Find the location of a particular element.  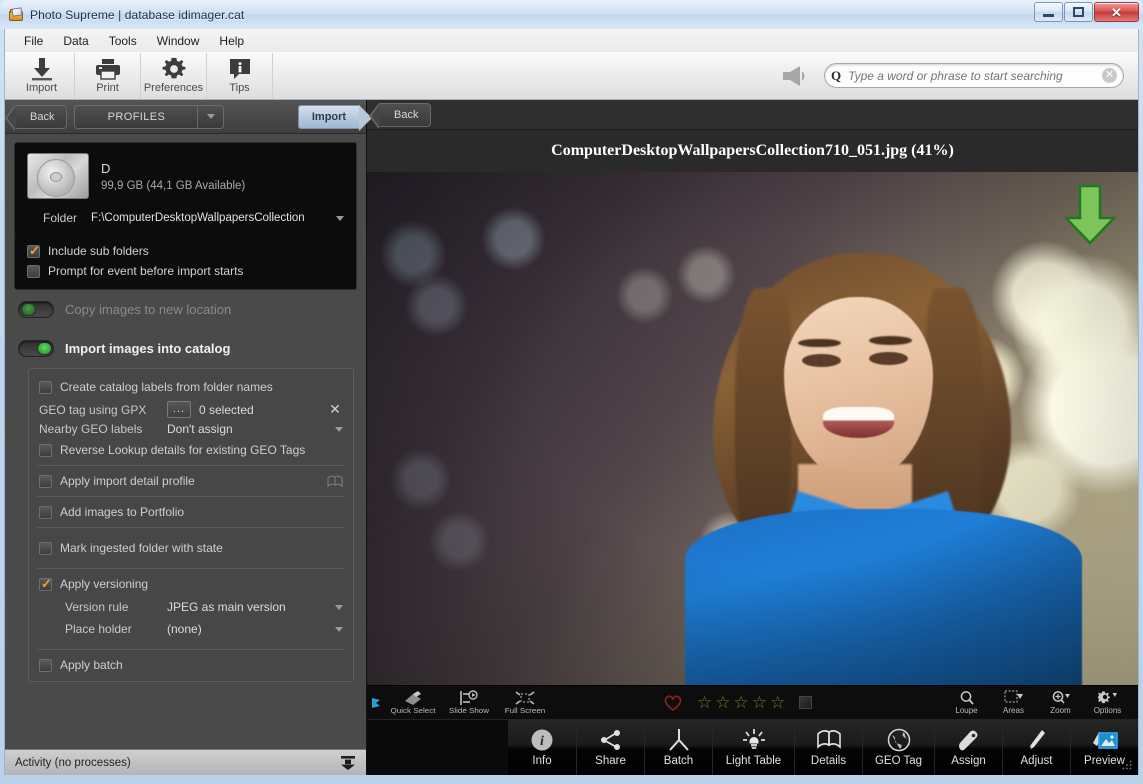

nearby-geo-row: Nearby GEO labels Don't assign is located at coordinates (191, 429).